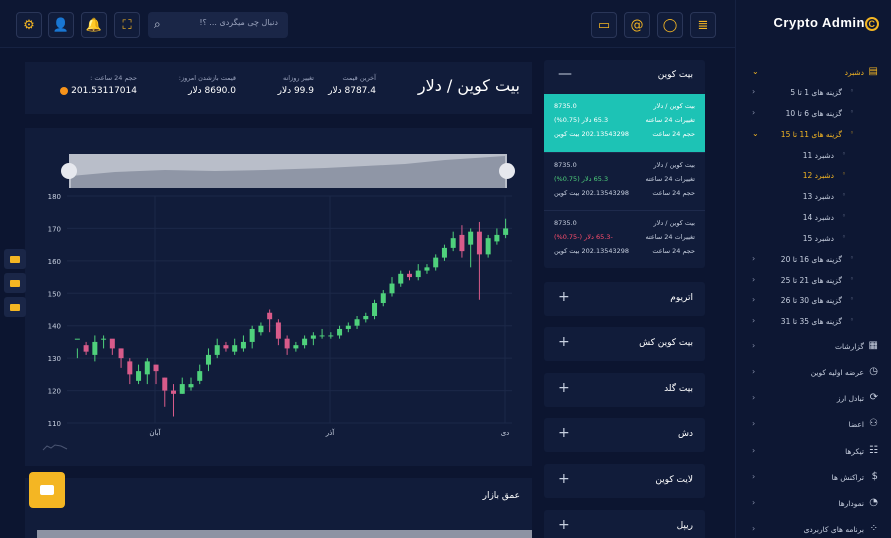  Describe the element at coordinates (813, 114) in the screenshot. I see `sidebar-item: ◦ گزینه های 6 تا 10 ‹` at that location.